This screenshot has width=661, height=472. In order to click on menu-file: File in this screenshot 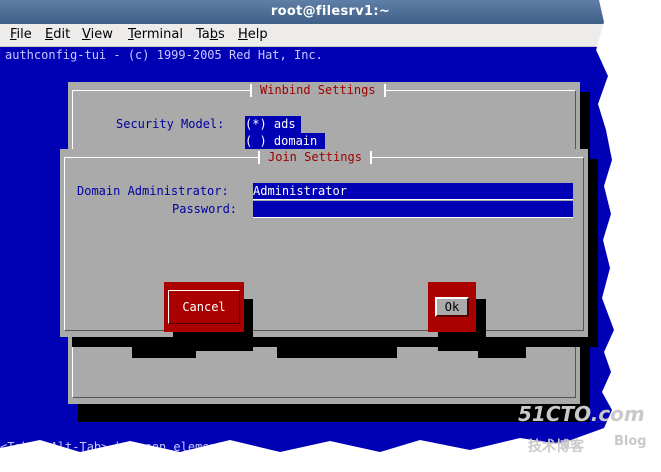, I will do `click(21, 35)`.